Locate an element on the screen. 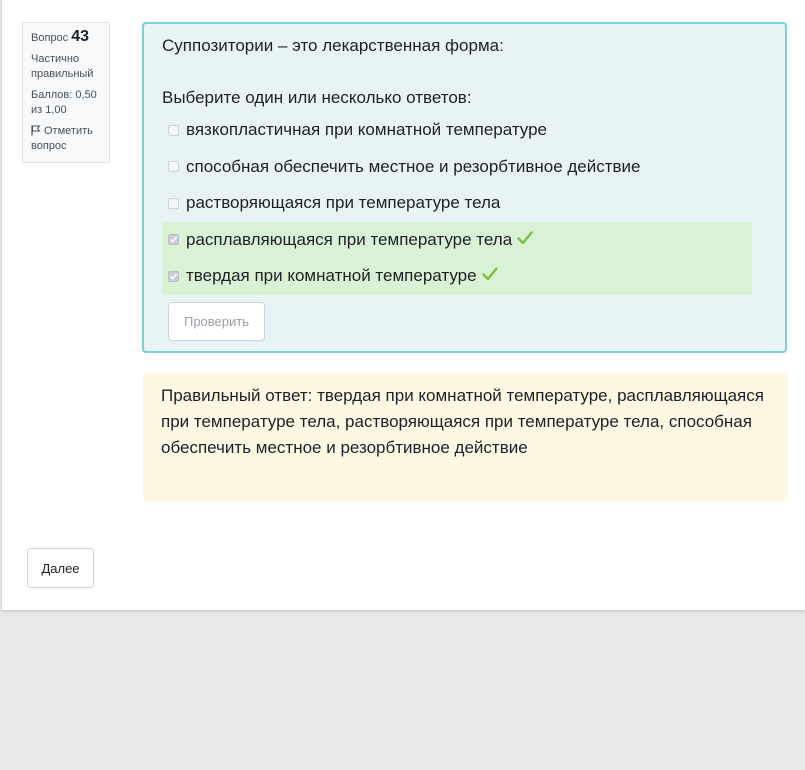  answer-label: расплавляющаяся при температуре тела is located at coordinates (349, 239).